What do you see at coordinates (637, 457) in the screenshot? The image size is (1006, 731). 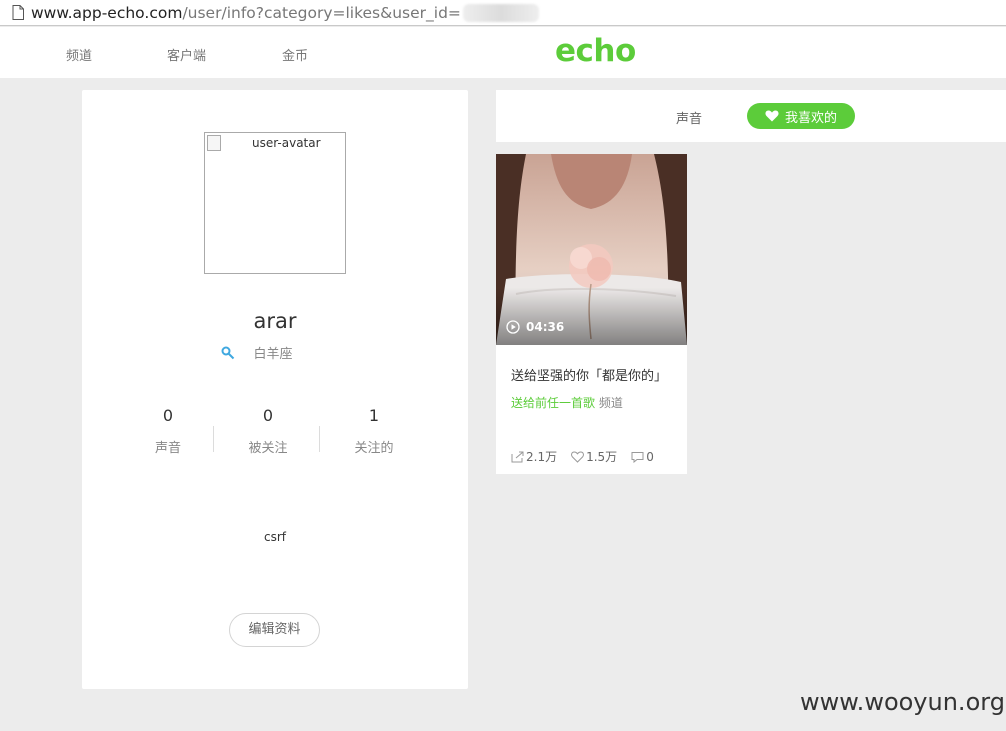 I see `comment-icon` at bounding box center [637, 457].